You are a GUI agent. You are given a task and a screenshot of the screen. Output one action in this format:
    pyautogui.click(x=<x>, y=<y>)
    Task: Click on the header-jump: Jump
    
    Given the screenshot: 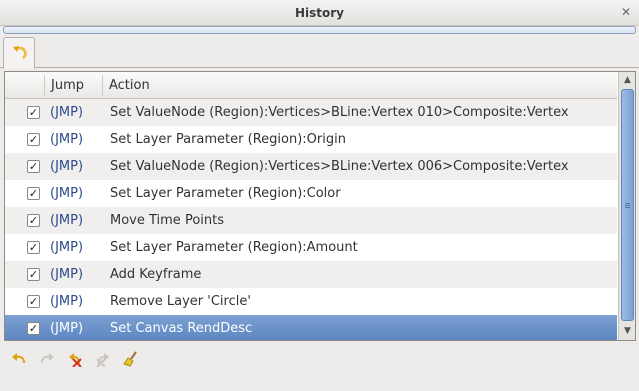 What is the action you would take?
    pyautogui.click(x=67, y=85)
    